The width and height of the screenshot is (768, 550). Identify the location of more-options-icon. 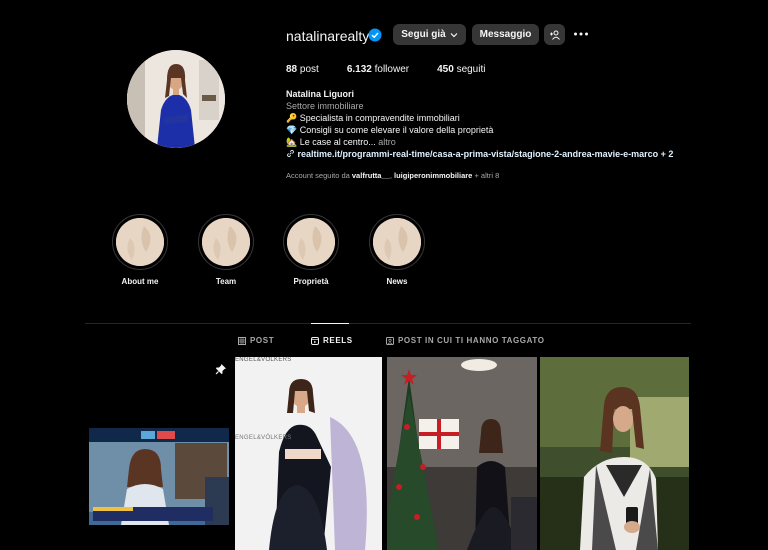
(581, 34).